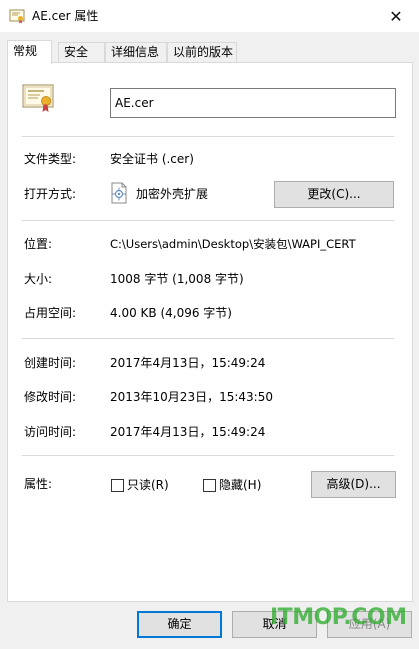 The image size is (419, 649). What do you see at coordinates (38, 98) in the screenshot?
I see `certificate-large-icon` at bounding box center [38, 98].